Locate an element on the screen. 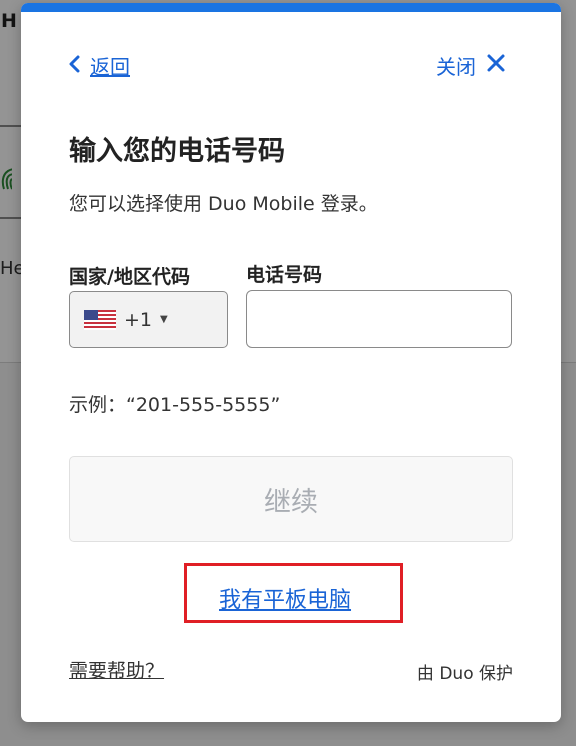 The image size is (576, 746). chevron-left-icon is located at coordinates (74, 66).